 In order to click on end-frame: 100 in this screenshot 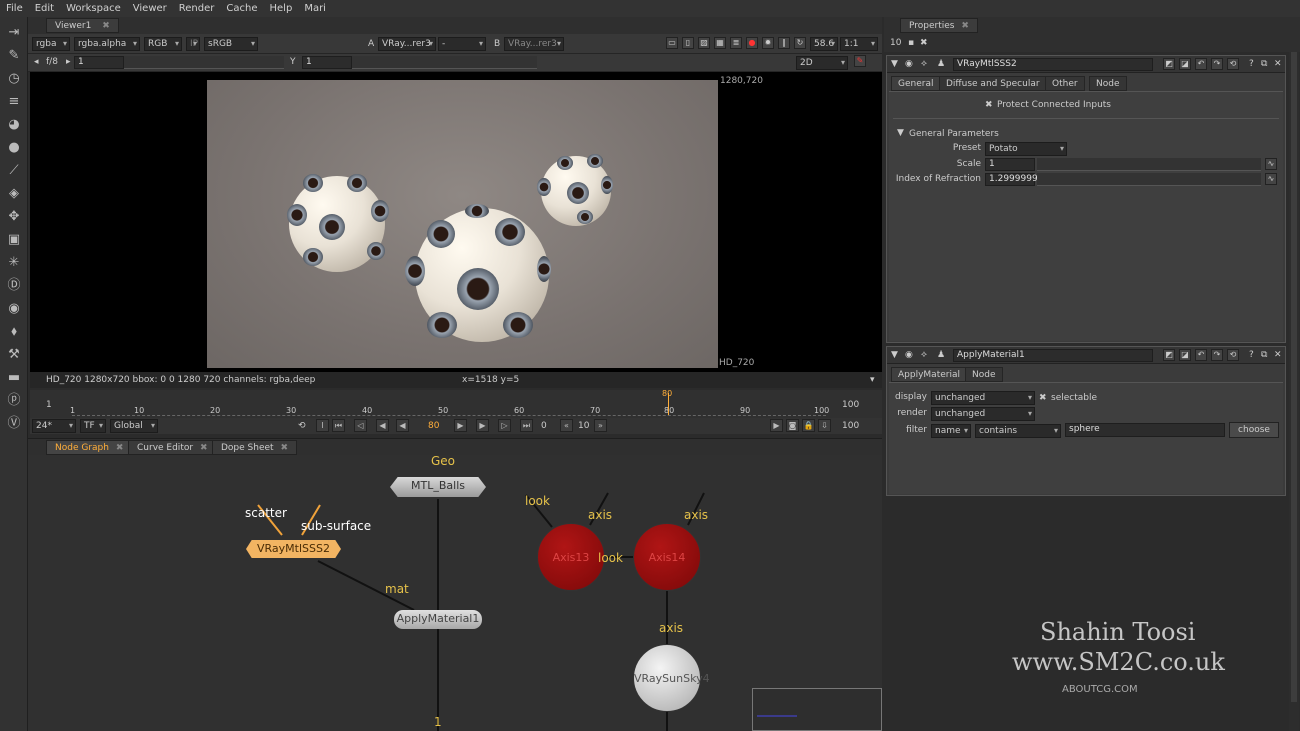, I will do `click(850, 426)`.